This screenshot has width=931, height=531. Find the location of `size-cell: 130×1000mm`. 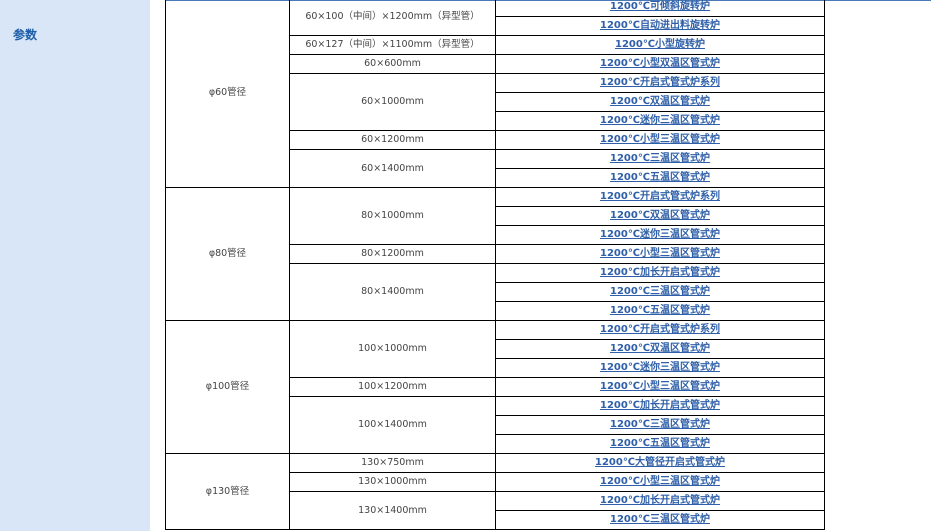

size-cell: 130×1000mm is located at coordinates (392, 482).